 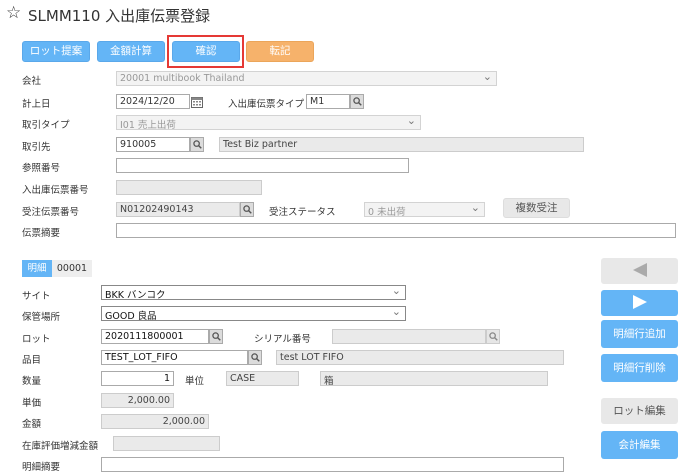 What do you see at coordinates (197, 101) in the screenshot?
I see `calendar-icon` at bounding box center [197, 101].